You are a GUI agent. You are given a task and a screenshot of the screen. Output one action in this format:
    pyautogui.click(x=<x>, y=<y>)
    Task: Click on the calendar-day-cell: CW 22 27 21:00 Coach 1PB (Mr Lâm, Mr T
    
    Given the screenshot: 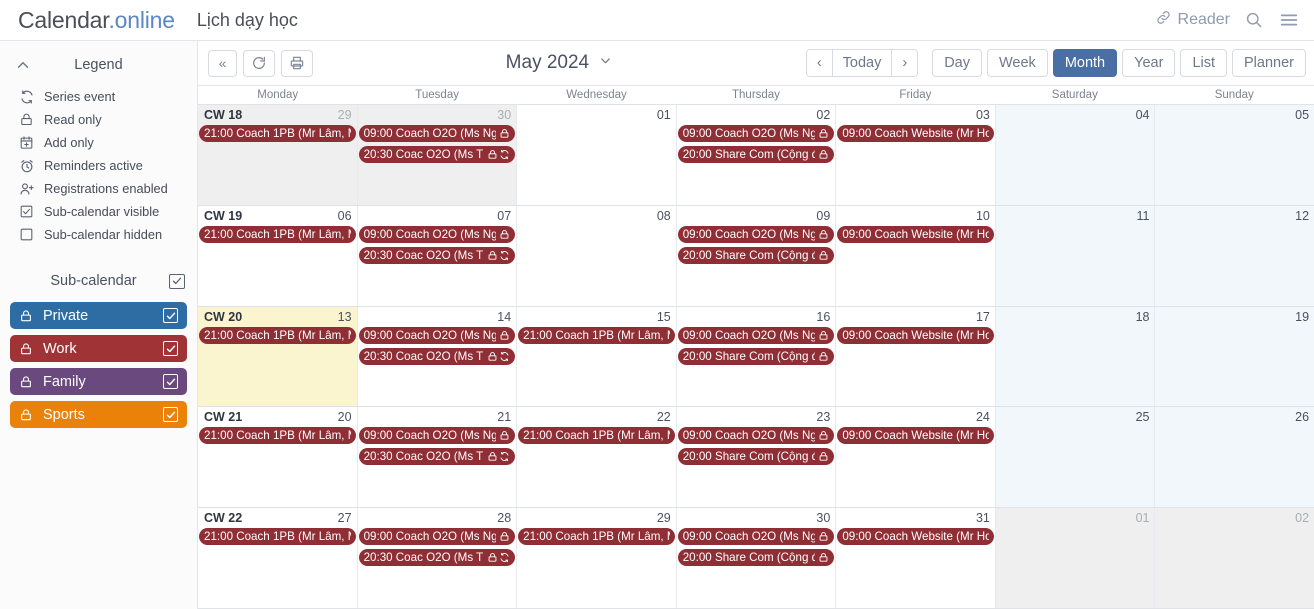 What is the action you would take?
    pyautogui.click(x=278, y=558)
    